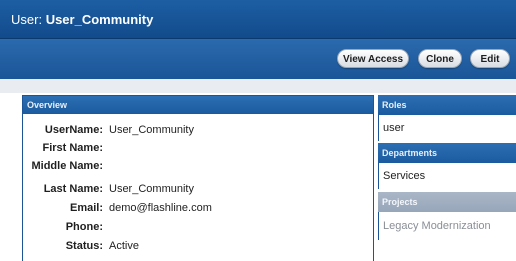 This screenshot has height=261, width=516. I want to click on title-user-name: User_Community, so click(99, 19).